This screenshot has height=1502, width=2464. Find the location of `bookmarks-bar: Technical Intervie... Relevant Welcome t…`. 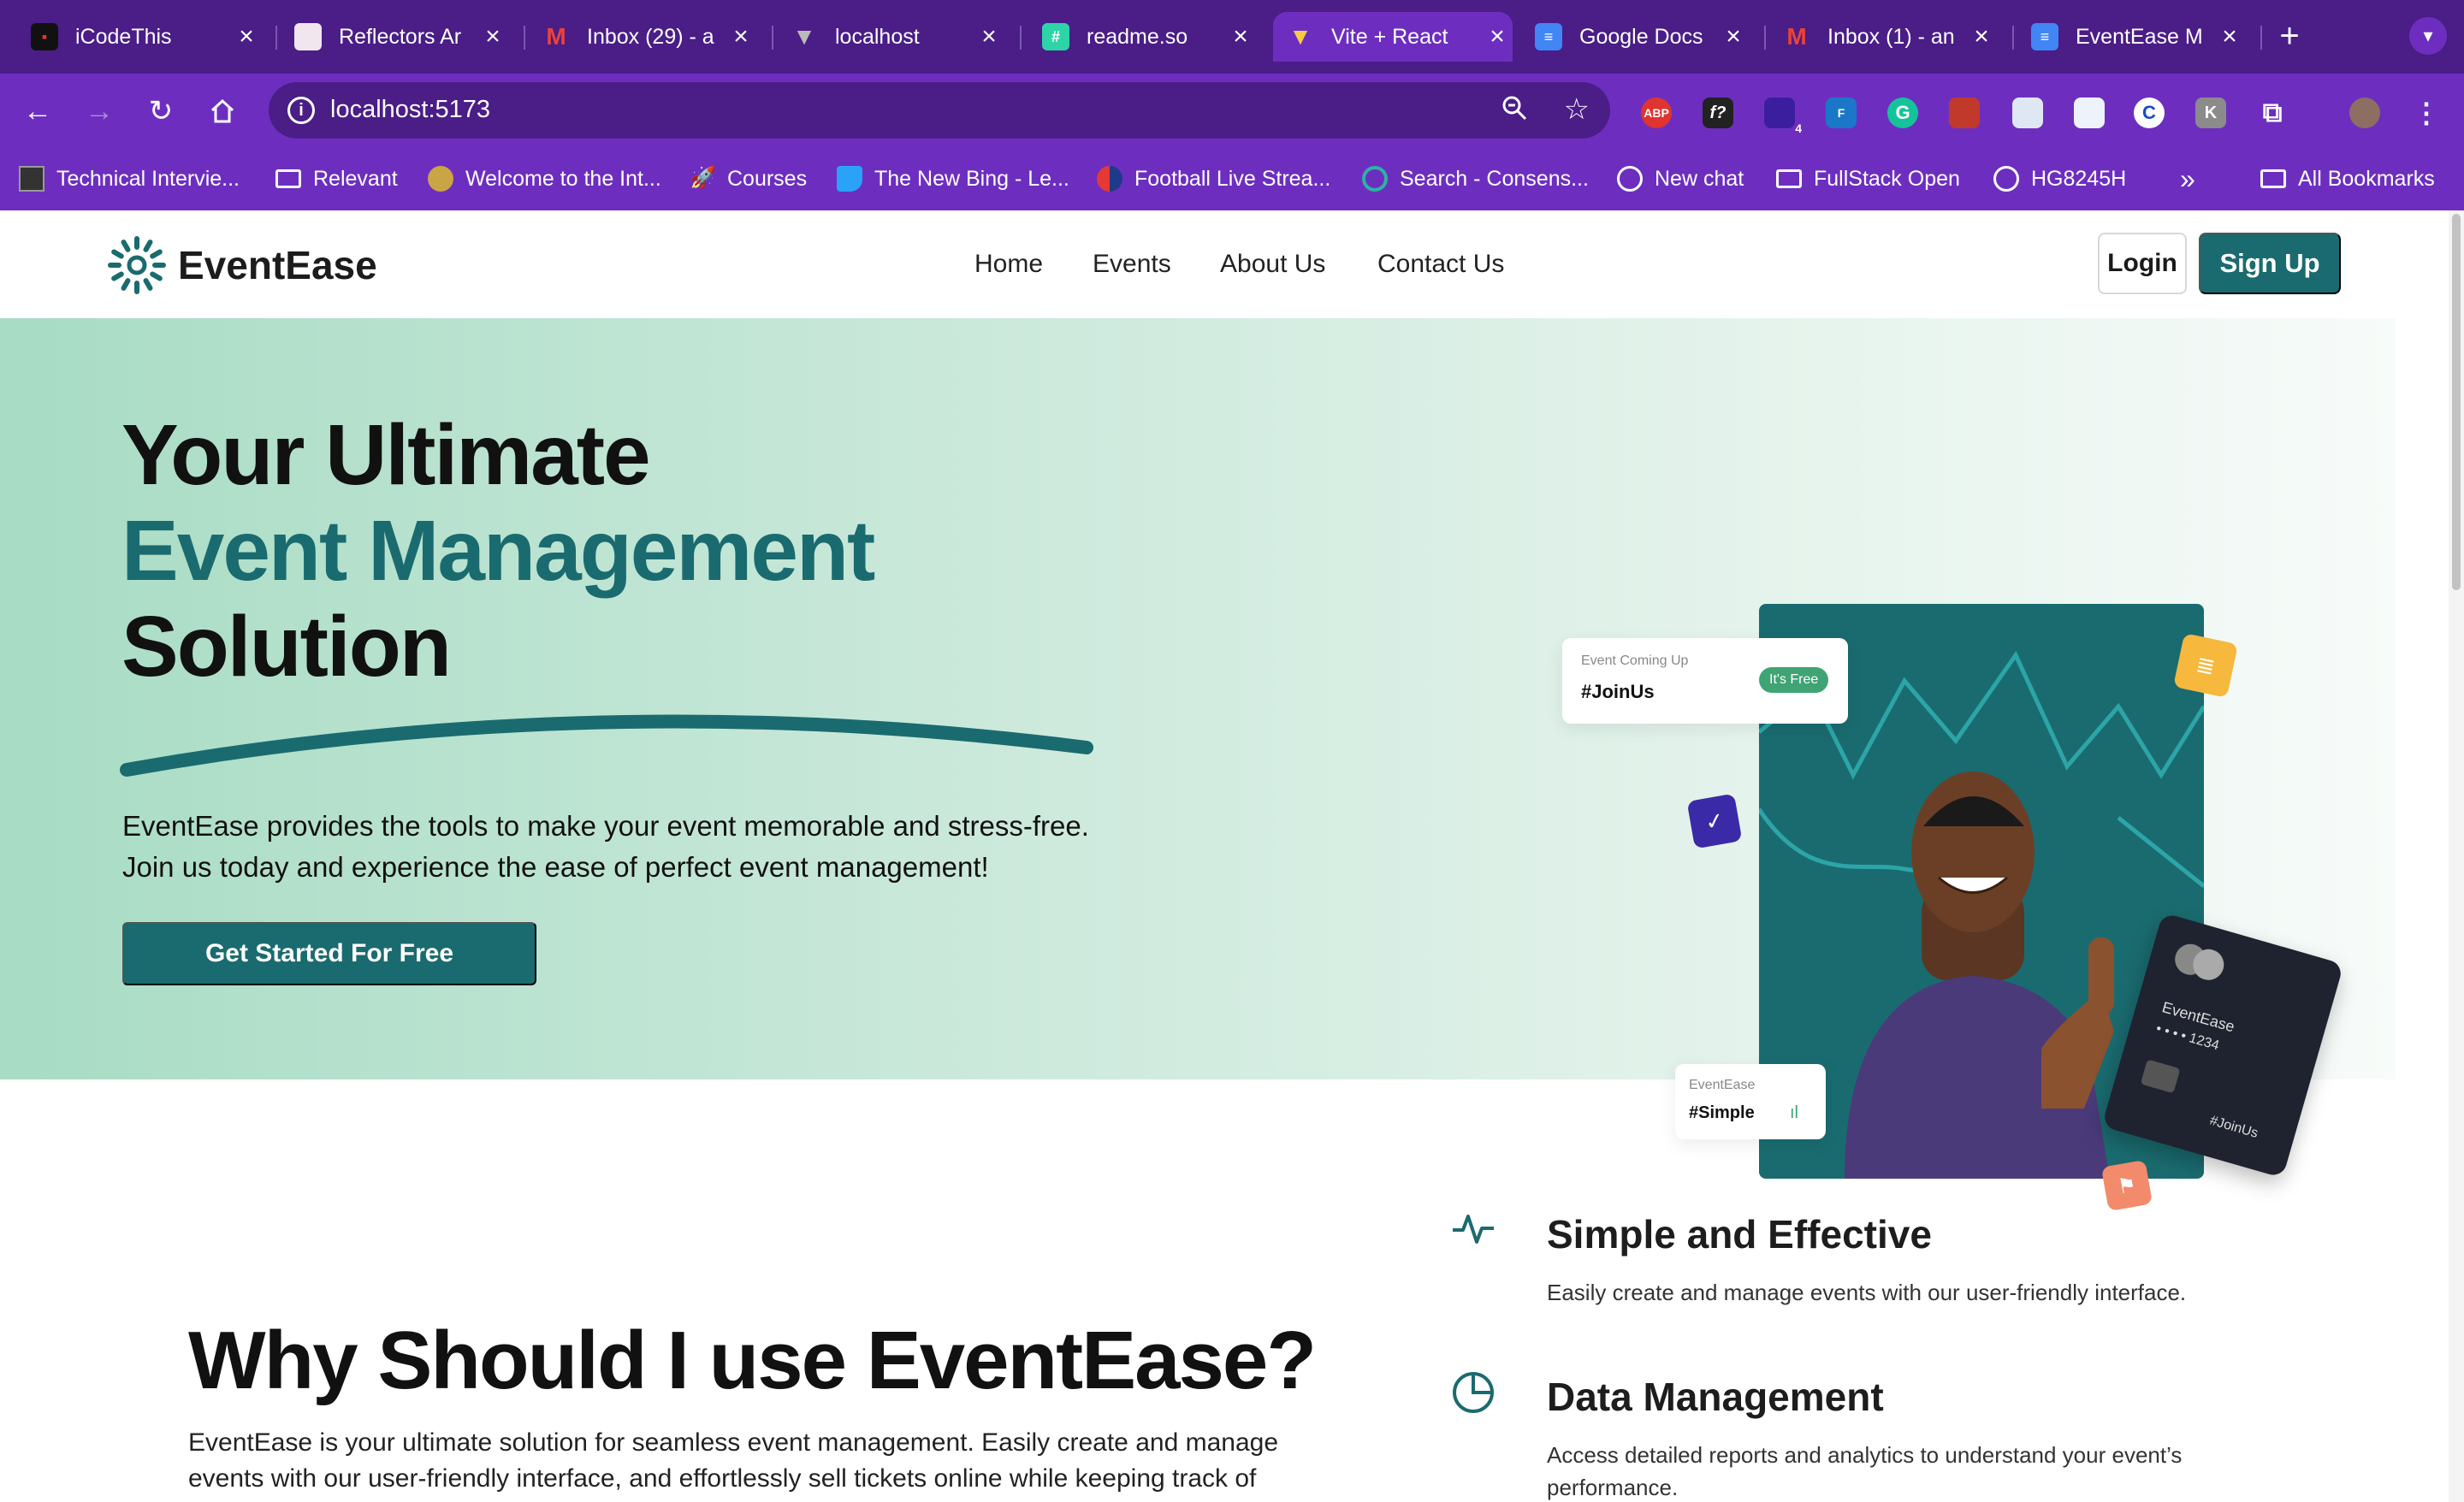

bookmarks-bar: Technical Intervie... Relevant Welcome t… is located at coordinates (1232, 178).